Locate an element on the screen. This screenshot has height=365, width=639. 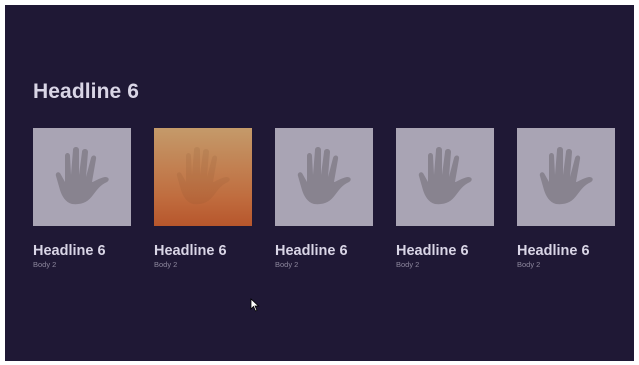
card-3: Headline 6 Body 2 is located at coordinates (324, 198).